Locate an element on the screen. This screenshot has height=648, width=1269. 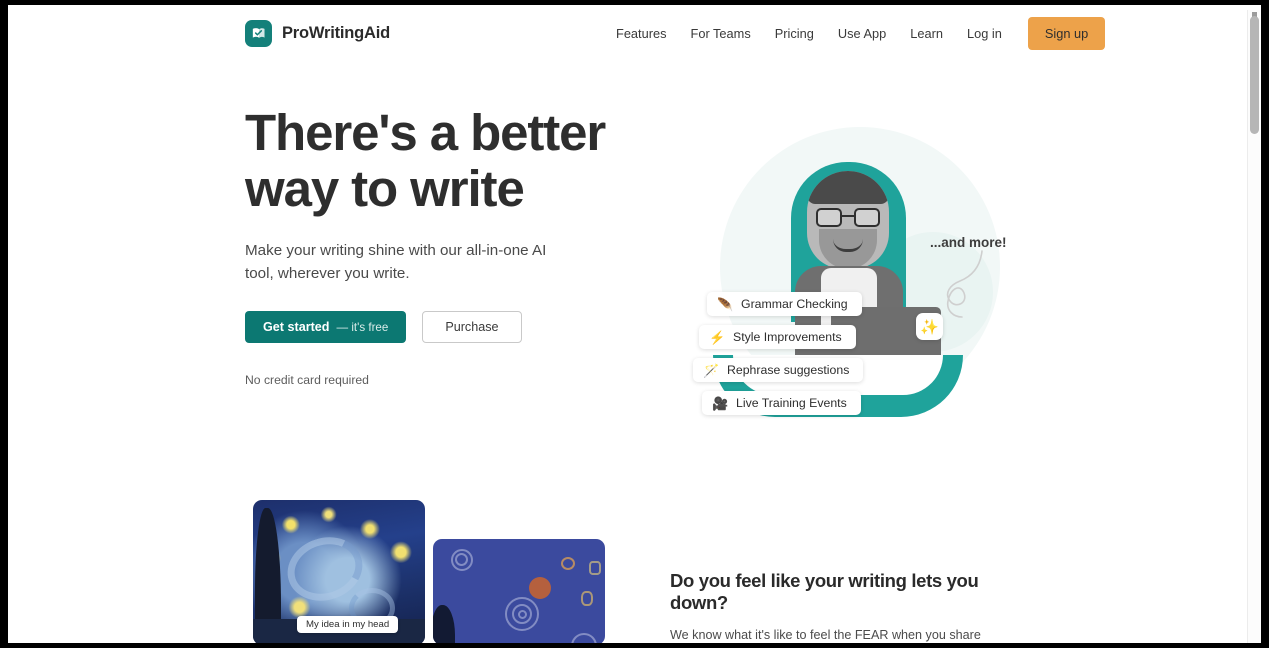
get-started-button: Get started — it's free is located at coordinates (326, 327).